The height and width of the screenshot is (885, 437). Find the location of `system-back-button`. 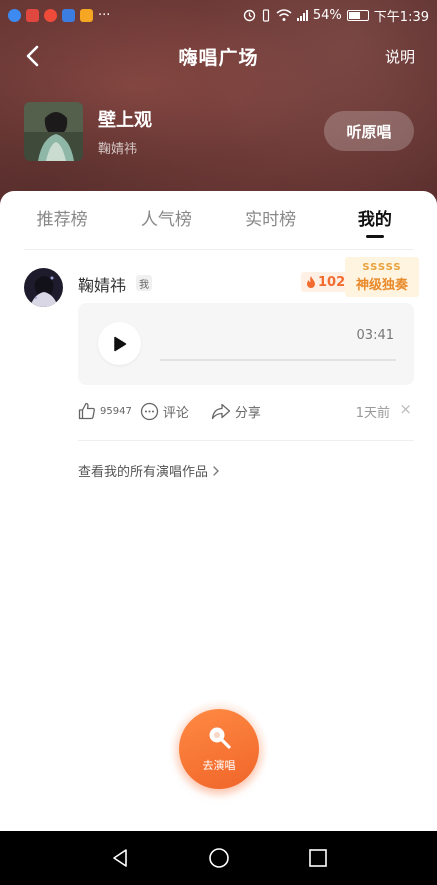

system-back-button is located at coordinates (120, 858).